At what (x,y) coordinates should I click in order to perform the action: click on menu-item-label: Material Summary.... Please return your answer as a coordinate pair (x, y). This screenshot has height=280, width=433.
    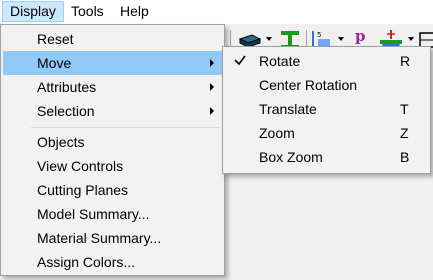
    Looking at the image, I should click on (99, 238).